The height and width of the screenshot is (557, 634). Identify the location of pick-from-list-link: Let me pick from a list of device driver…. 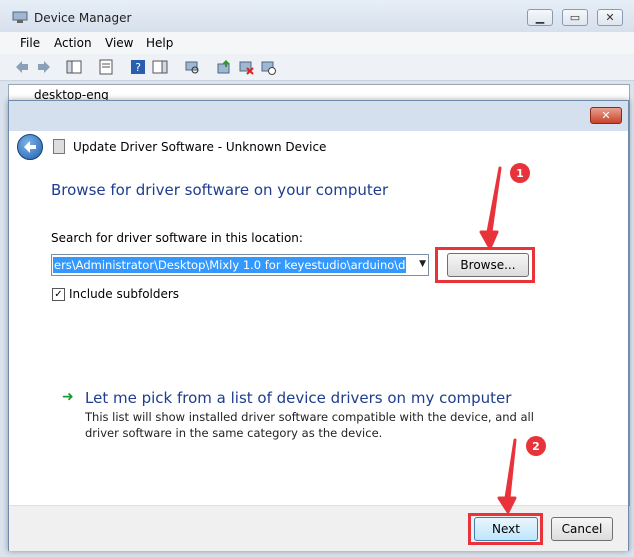
(298, 398).